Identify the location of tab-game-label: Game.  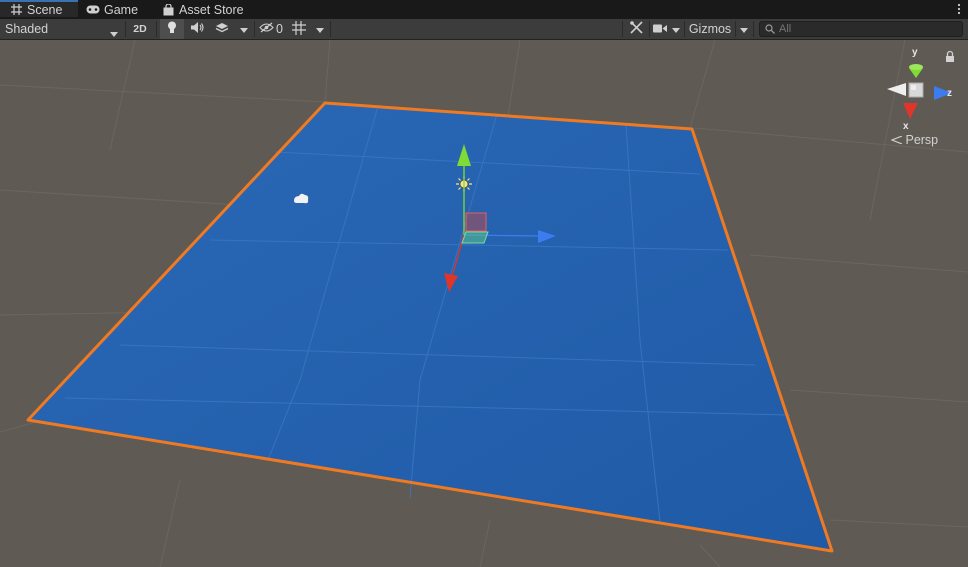
(121, 9).